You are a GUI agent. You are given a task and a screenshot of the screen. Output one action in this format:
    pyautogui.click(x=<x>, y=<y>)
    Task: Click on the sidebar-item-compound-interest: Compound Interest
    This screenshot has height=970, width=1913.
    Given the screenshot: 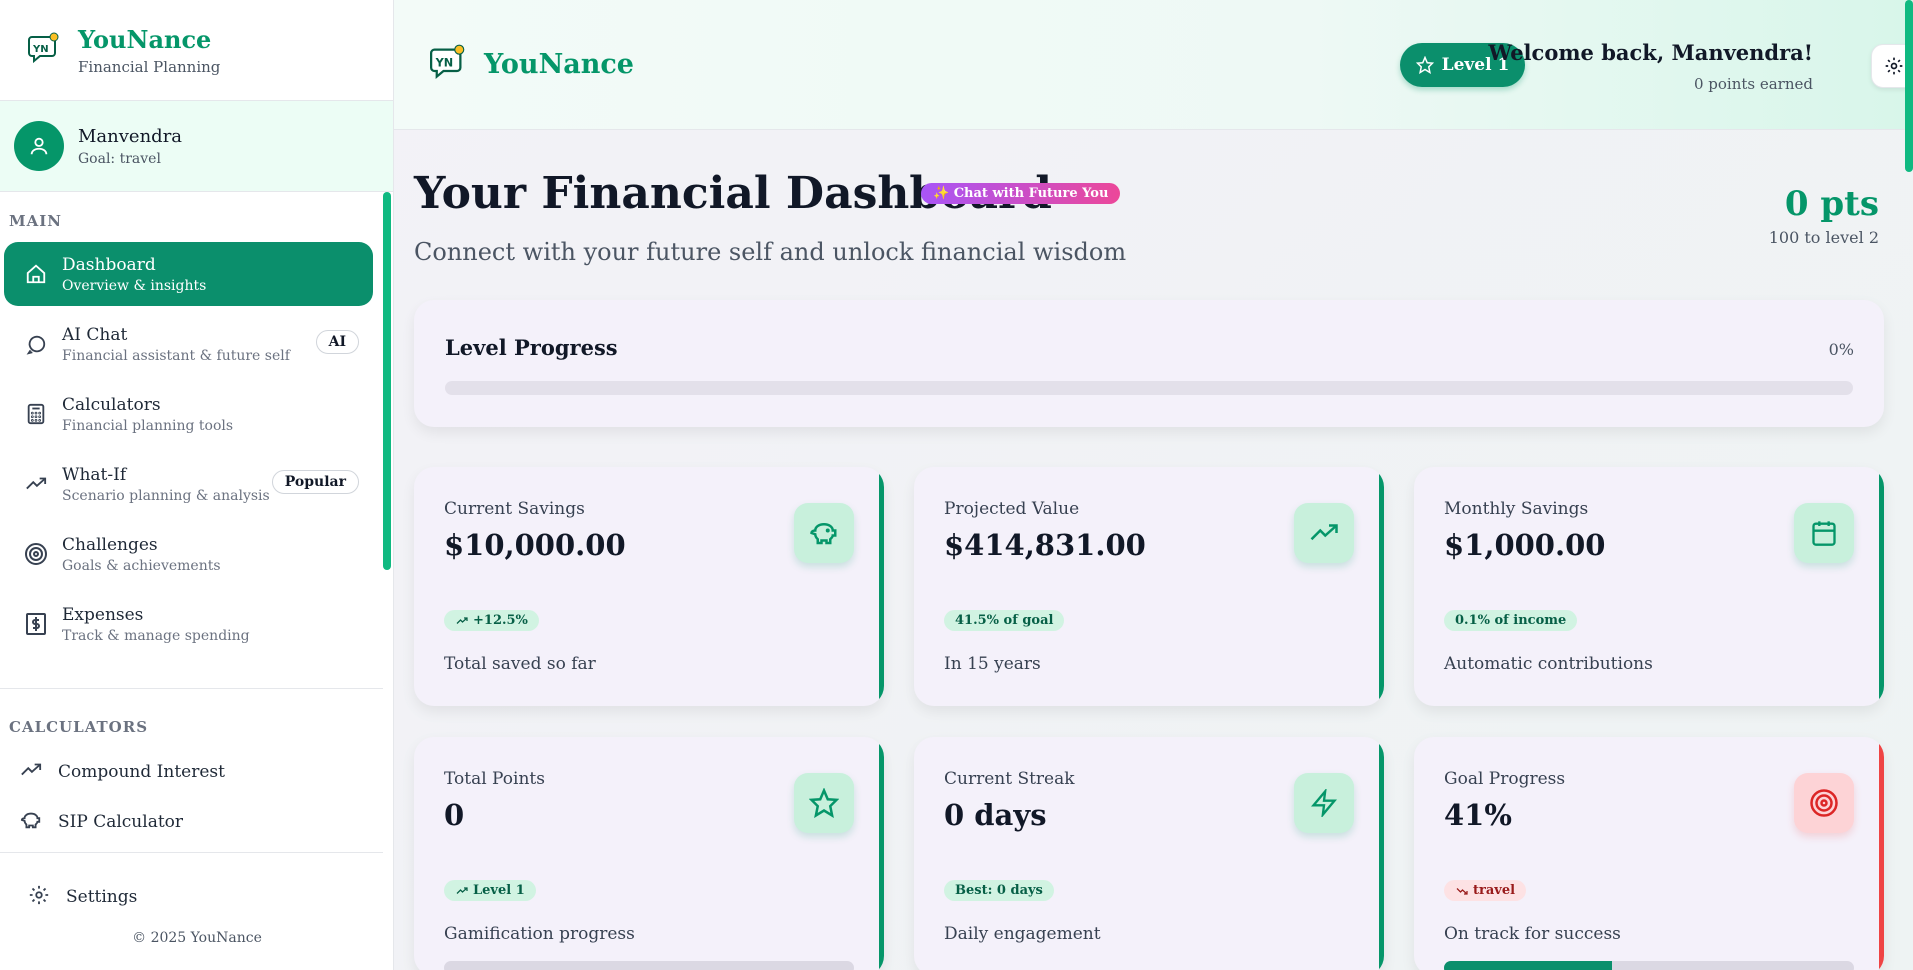 What is the action you would take?
    pyautogui.click(x=121, y=772)
    